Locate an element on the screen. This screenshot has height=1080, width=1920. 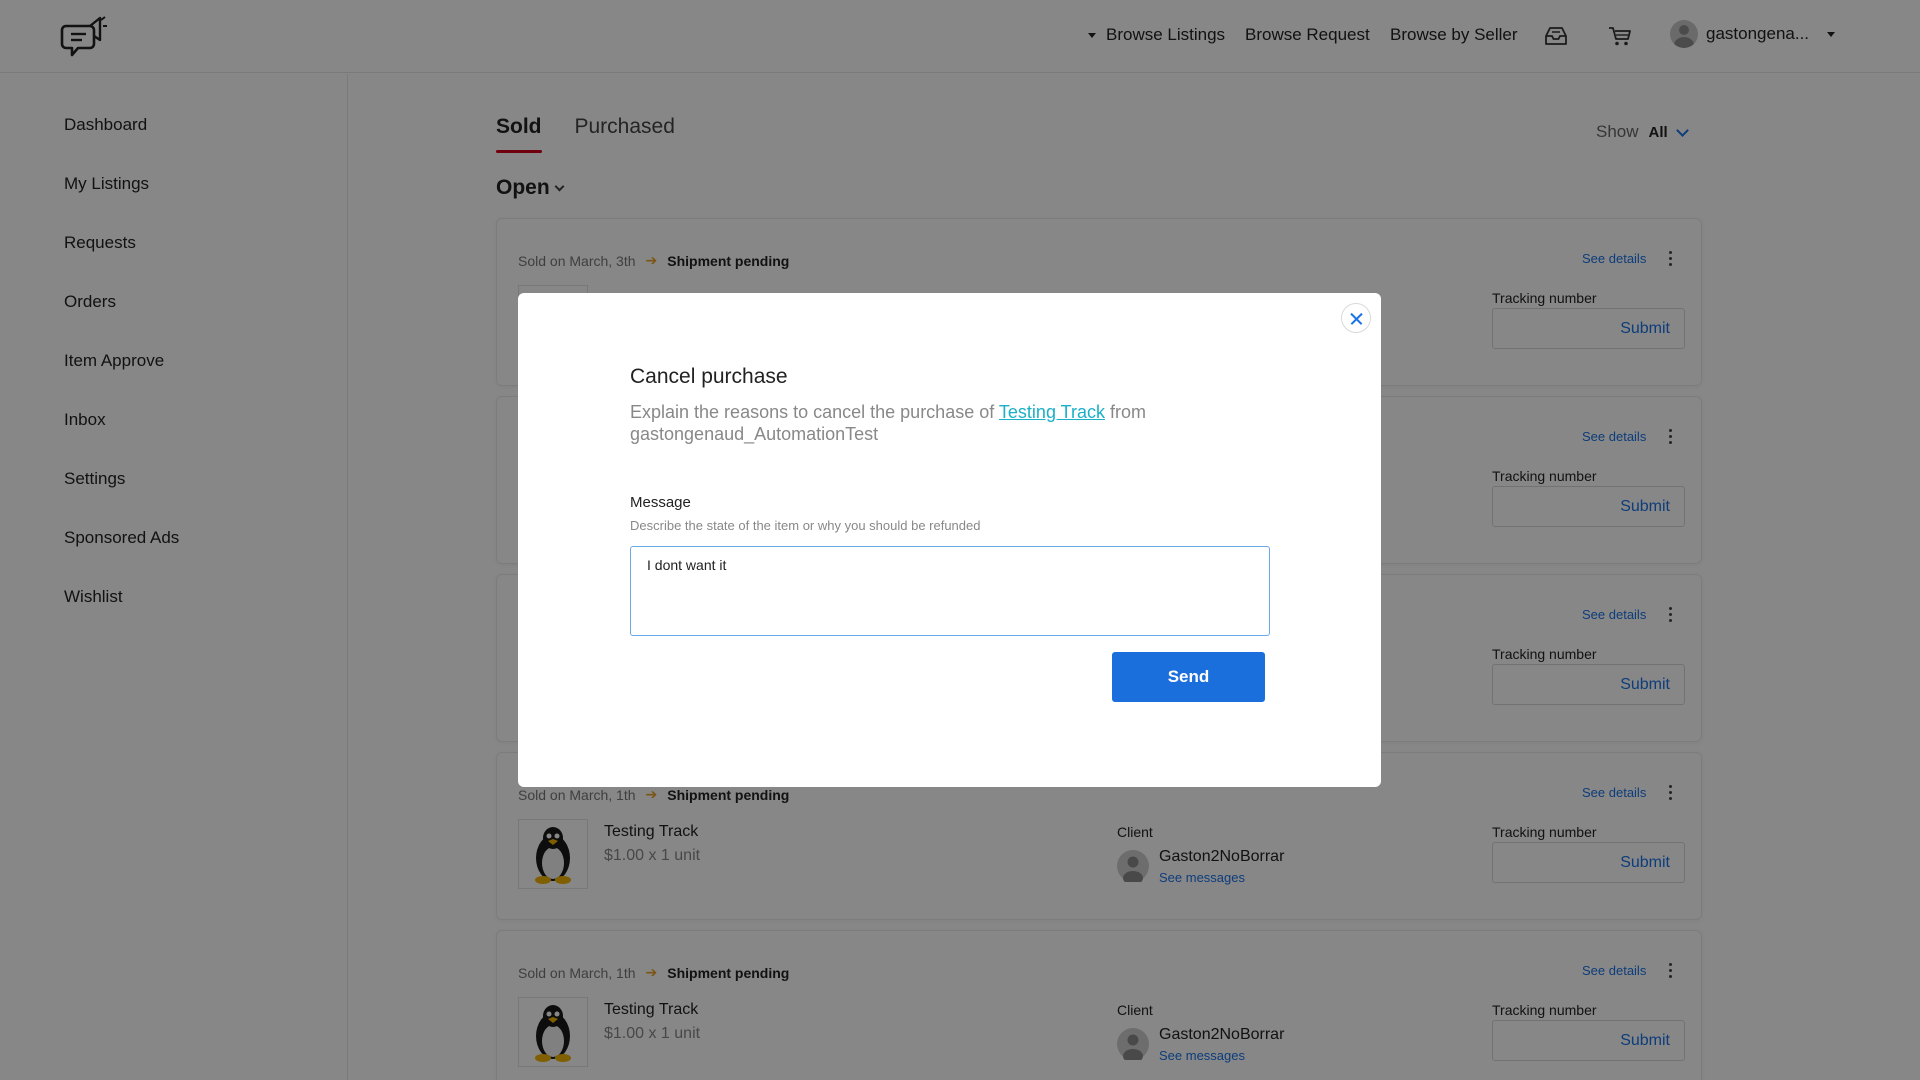
desc-from: from is located at coordinates (1127, 412).